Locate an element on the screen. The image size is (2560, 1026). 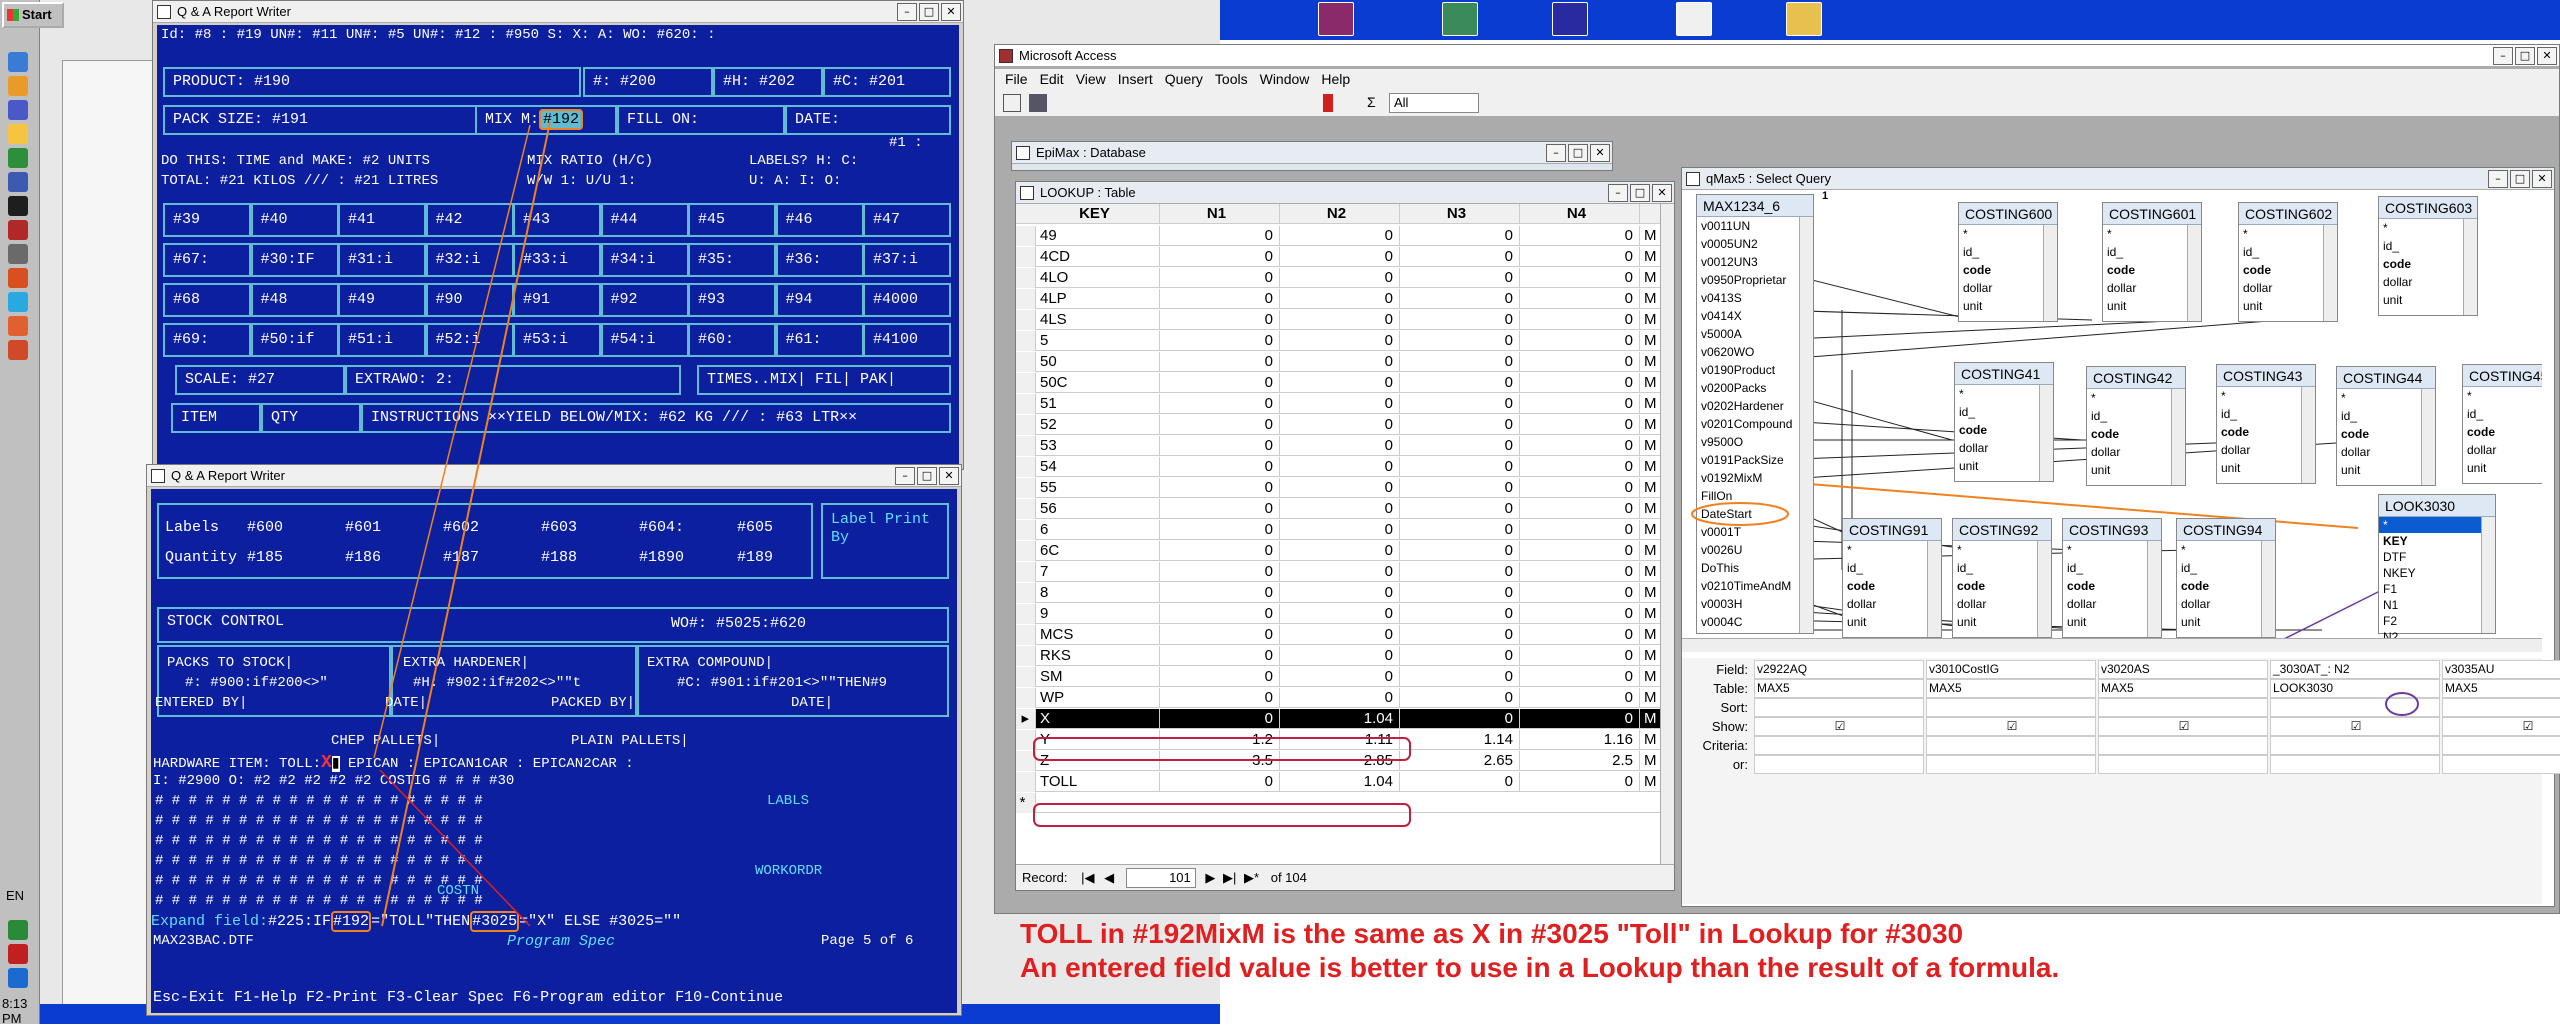
scale-field: SCALE: #27 is located at coordinates (260, 380).